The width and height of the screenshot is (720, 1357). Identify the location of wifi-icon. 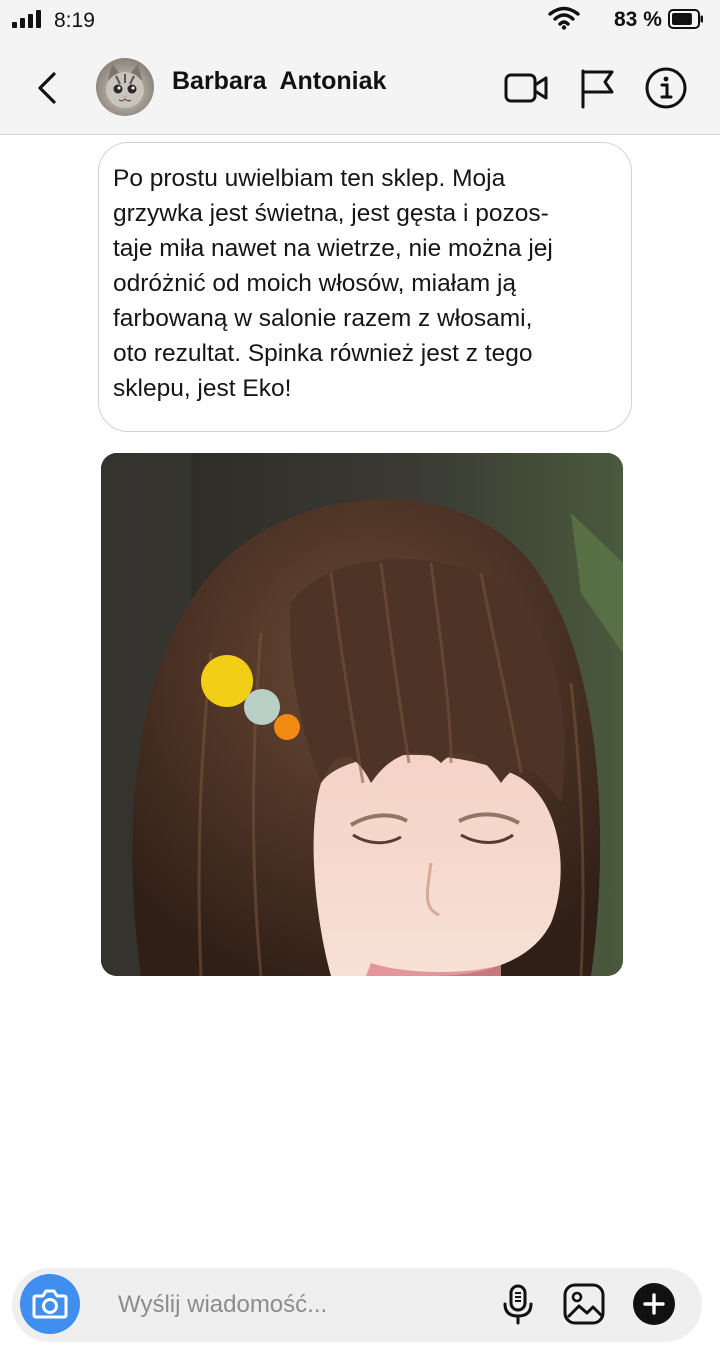
(564, 18).